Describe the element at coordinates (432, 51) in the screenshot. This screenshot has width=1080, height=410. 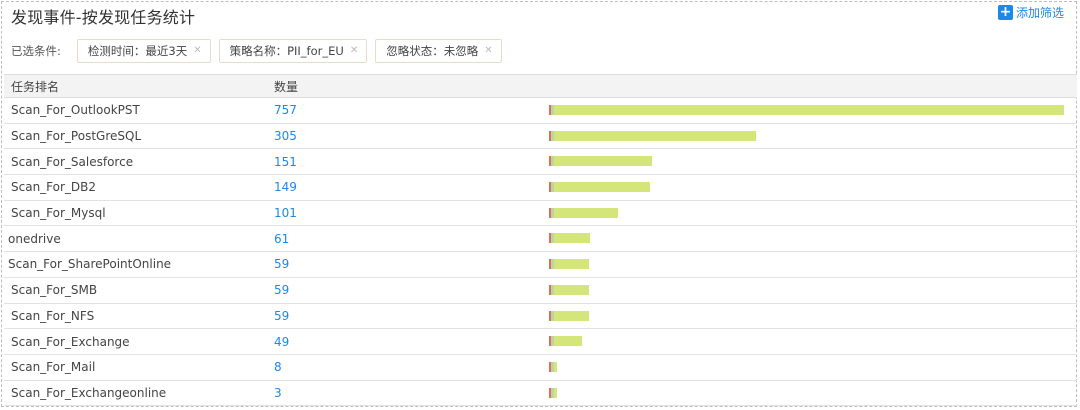
I see `filter-chip-text: 忽略状态：未忽略` at that location.